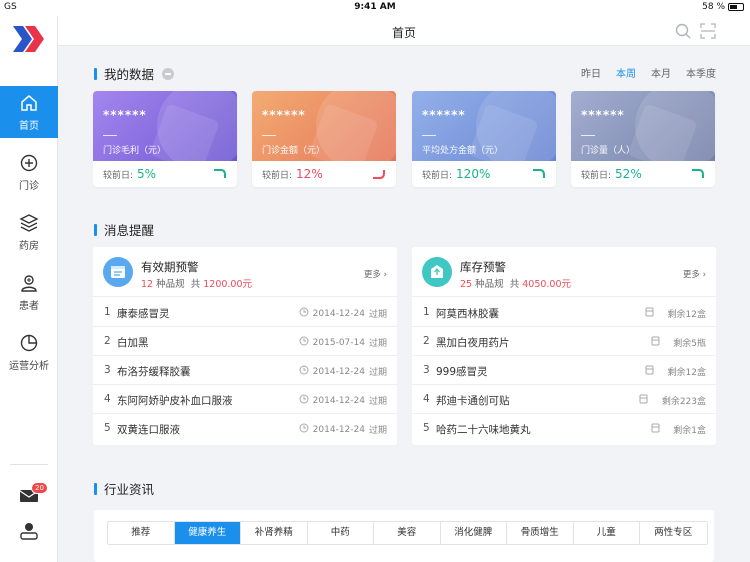 Image resolution: width=750 pixels, height=562 pixels. Describe the element at coordinates (626, 72) in the screenshot. I see `tab-this-week: 本周` at that location.